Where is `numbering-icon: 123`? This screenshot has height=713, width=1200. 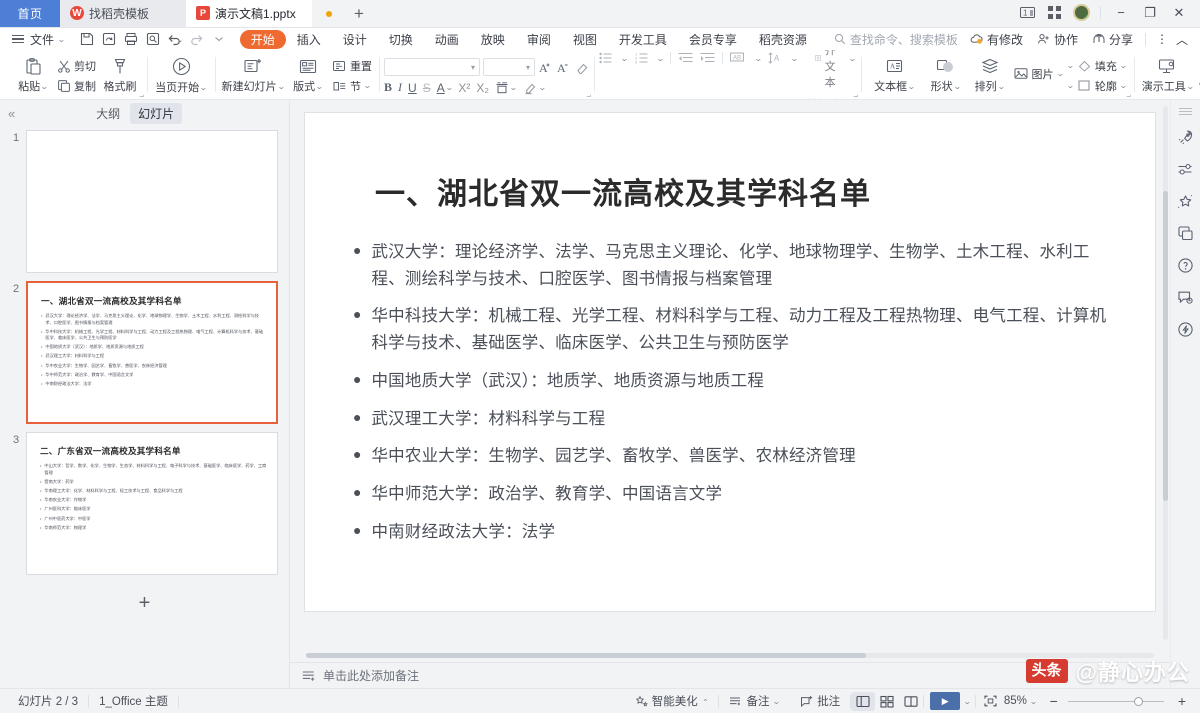
numbering-icon: 123 is located at coordinates (642, 58).